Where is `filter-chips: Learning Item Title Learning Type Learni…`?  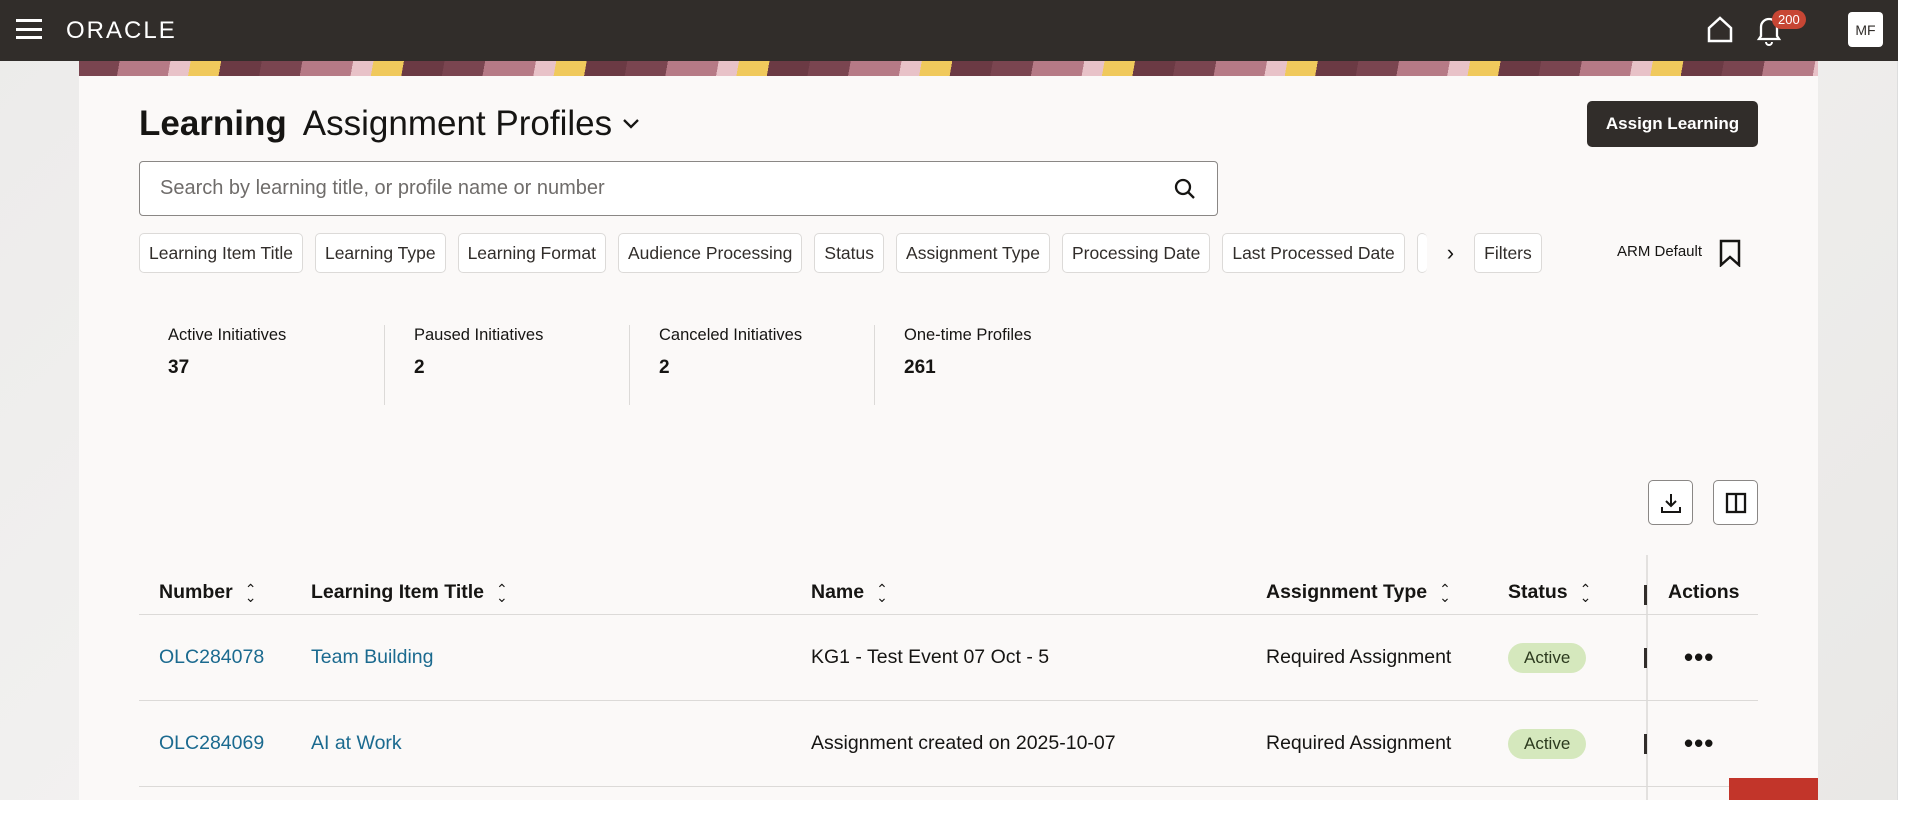
filter-chips: Learning Item Title Learning Type Learni… is located at coordinates (840, 253).